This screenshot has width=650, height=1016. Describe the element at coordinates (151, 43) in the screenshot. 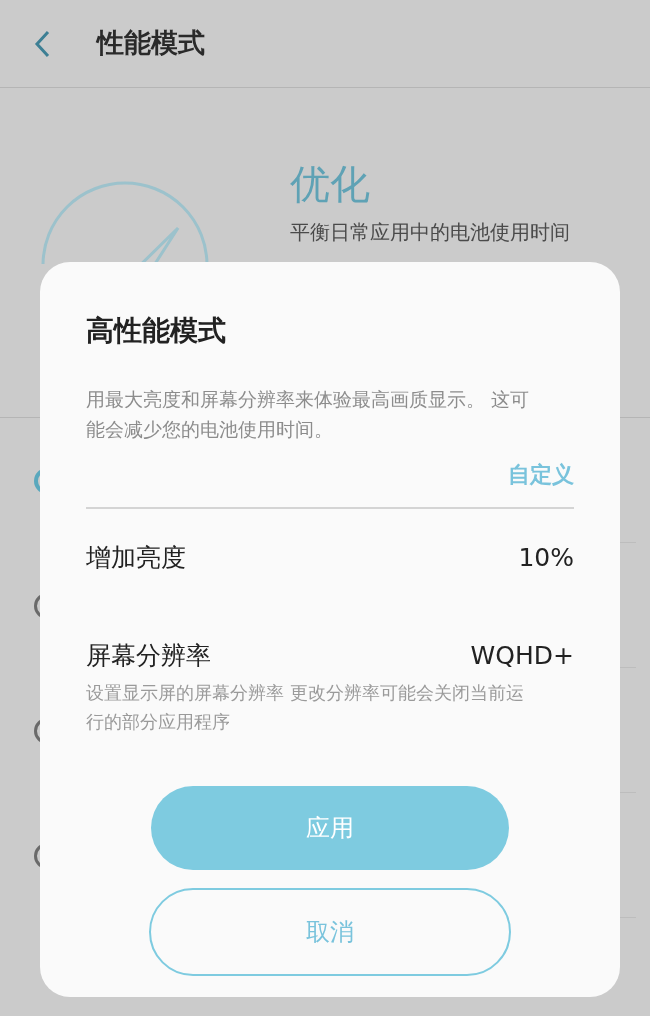

I see `page-title: 性能模式` at that location.